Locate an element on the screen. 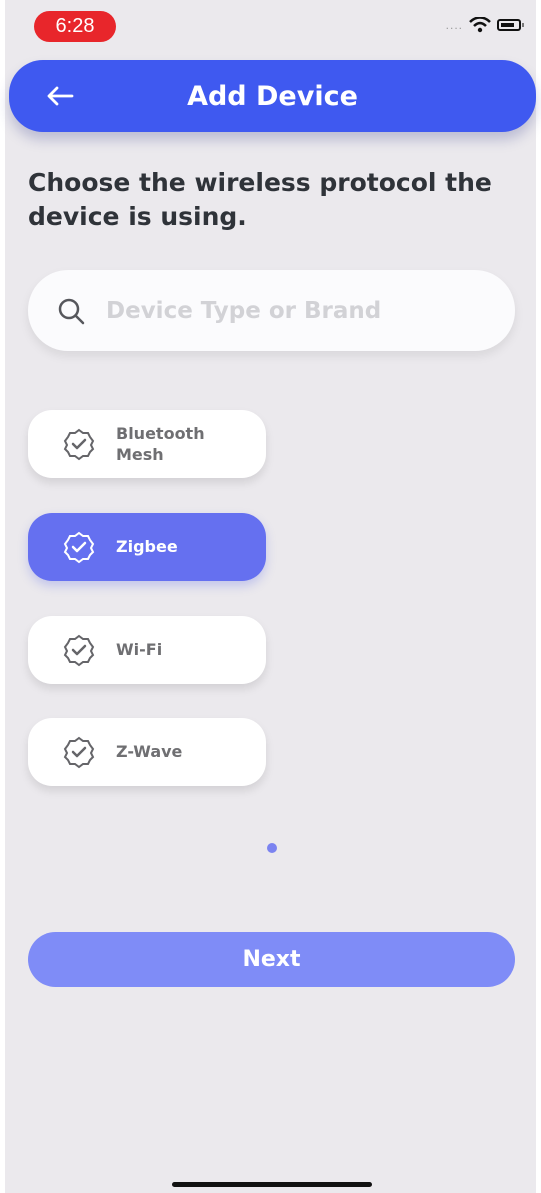 Image resolution: width=541 pixels, height=1193 pixels. protocol-wifi: Wi-Fi is located at coordinates (147, 650).